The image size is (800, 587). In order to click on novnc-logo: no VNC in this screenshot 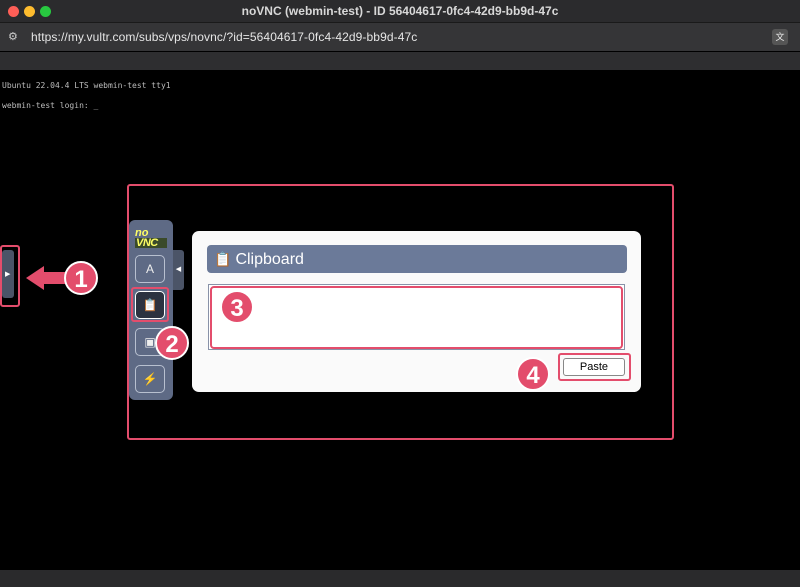, I will do `click(151, 238)`.